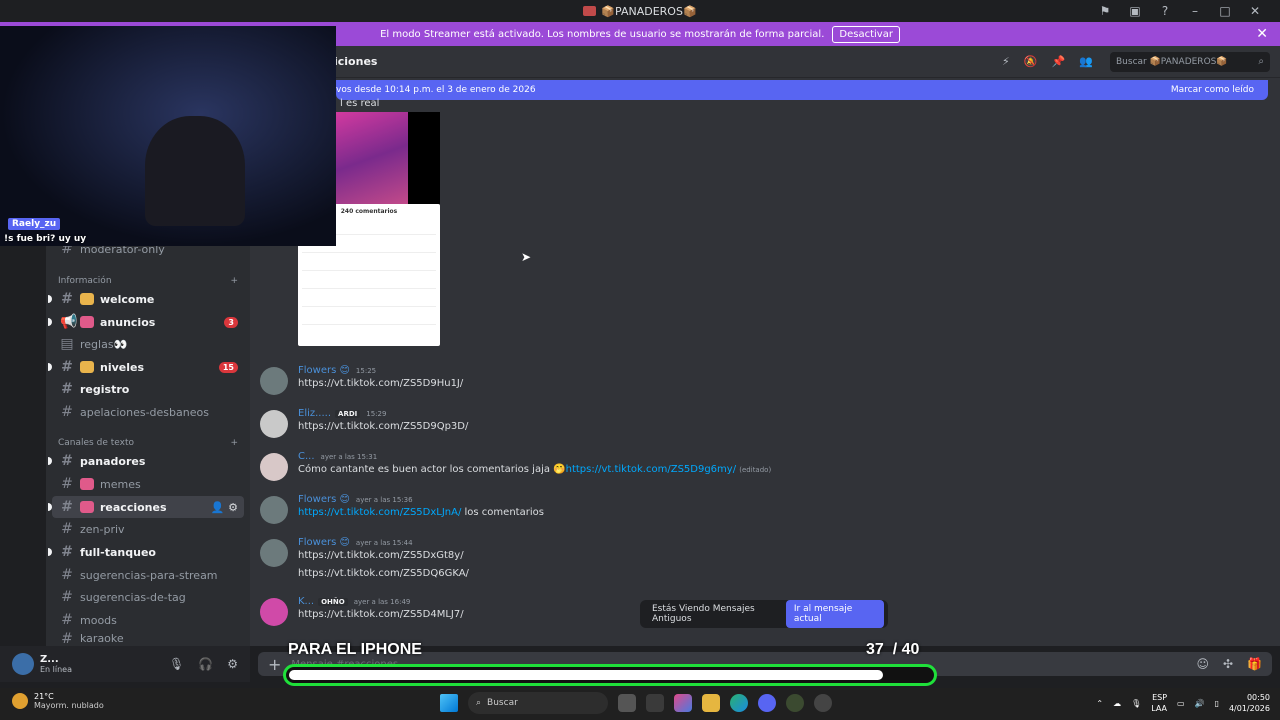 The width and height of the screenshot is (1280, 720). What do you see at coordinates (1135, 11) in the screenshot?
I see `inbox-icon: ▣` at bounding box center [1135, 11].